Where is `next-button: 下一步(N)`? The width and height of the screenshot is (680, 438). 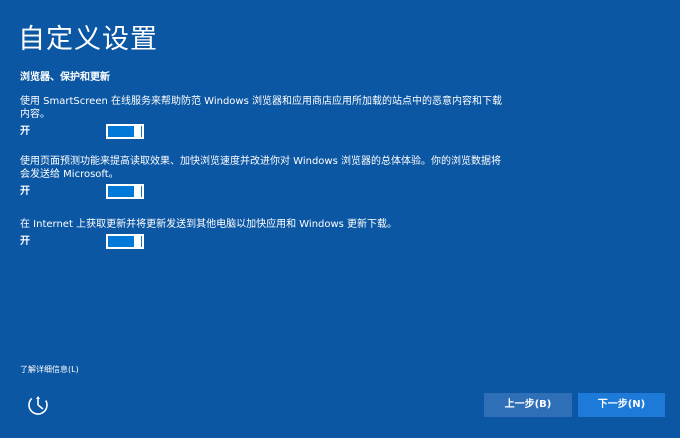 next-button: 下一步(N) is located at coordinates (621, 405).